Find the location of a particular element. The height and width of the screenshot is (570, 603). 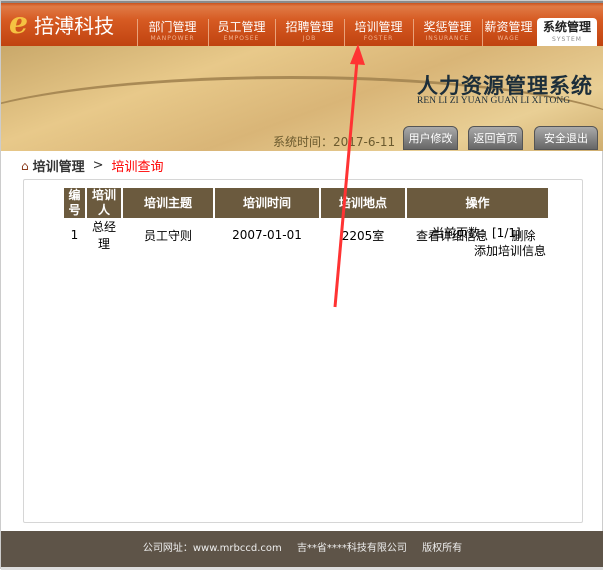

footer: 公司网址：www.mrbccd.com 吉**省****科技有限公司 版权所有 is located at coordinates (302, 549).